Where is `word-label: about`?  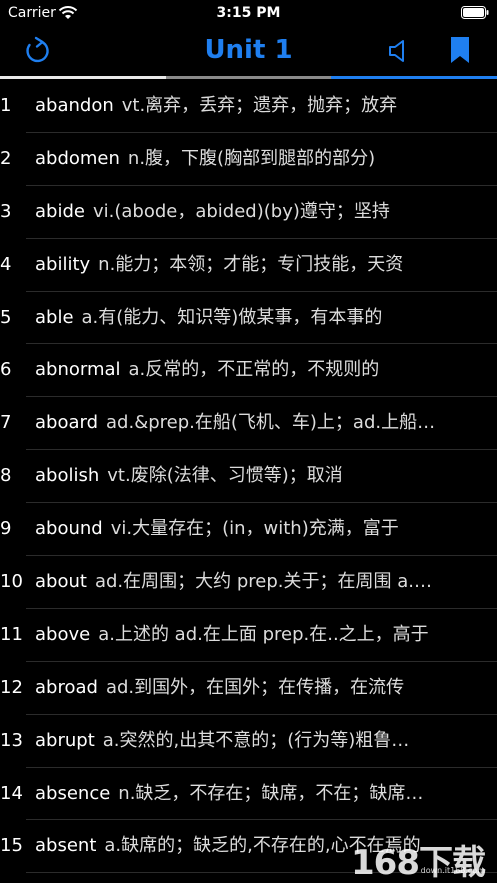 word-label: about is located at coordinates (61, 582).